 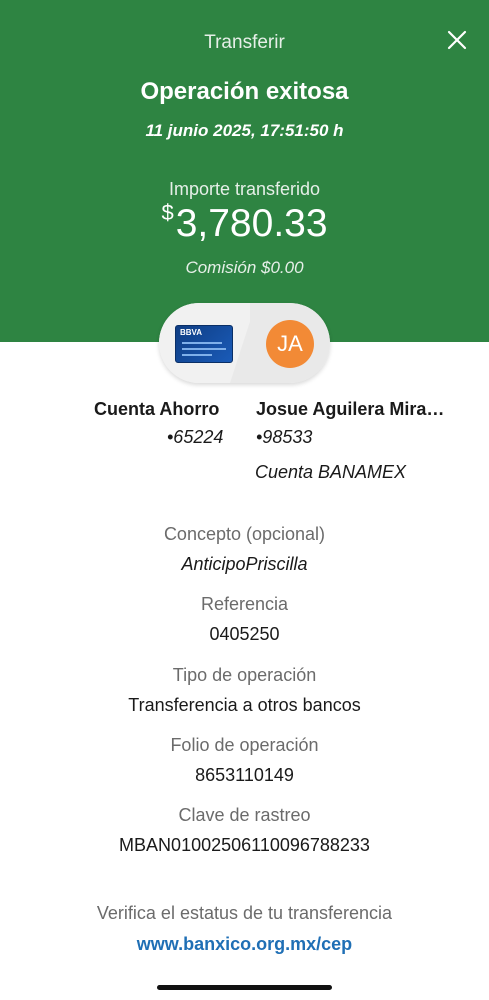 I want to click on screen-title: Transferir, so click(x=244, y=42).